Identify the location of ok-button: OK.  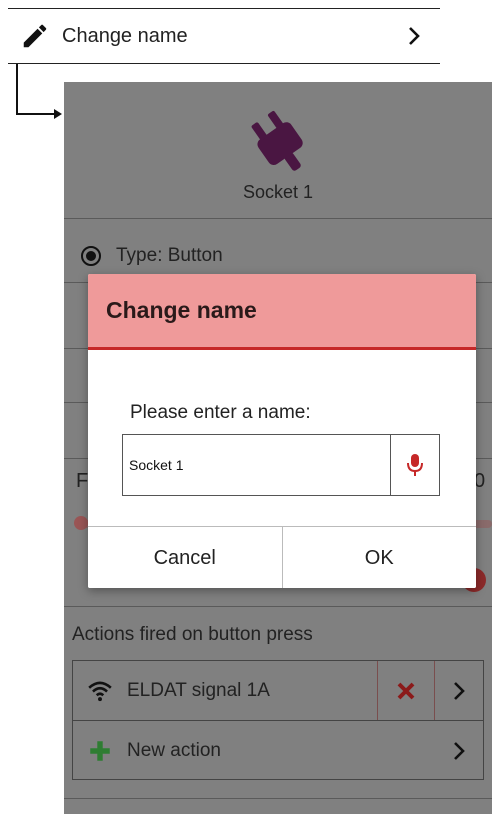
(379, 557).